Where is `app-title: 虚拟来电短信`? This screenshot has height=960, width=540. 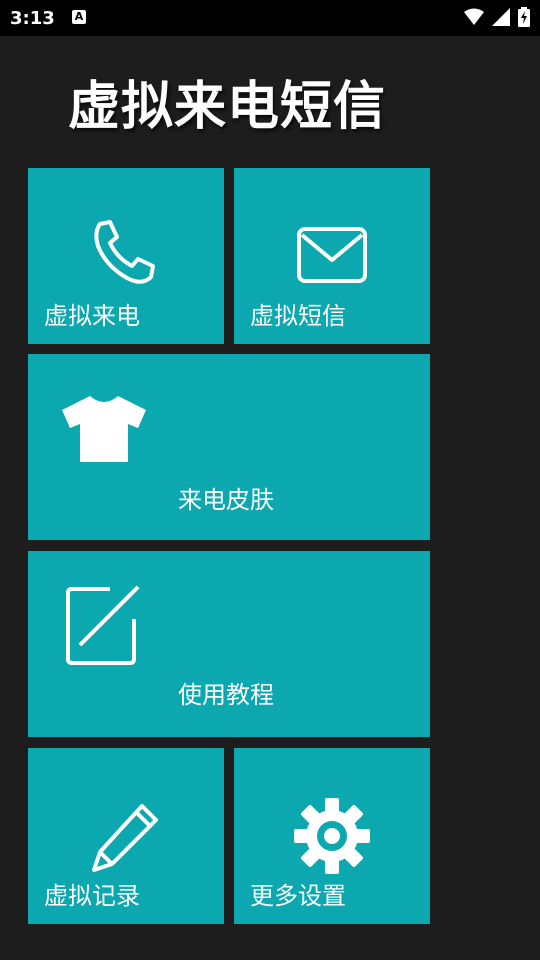 app-title: 虚拟来电短信 is located at coordinates (227, 107).